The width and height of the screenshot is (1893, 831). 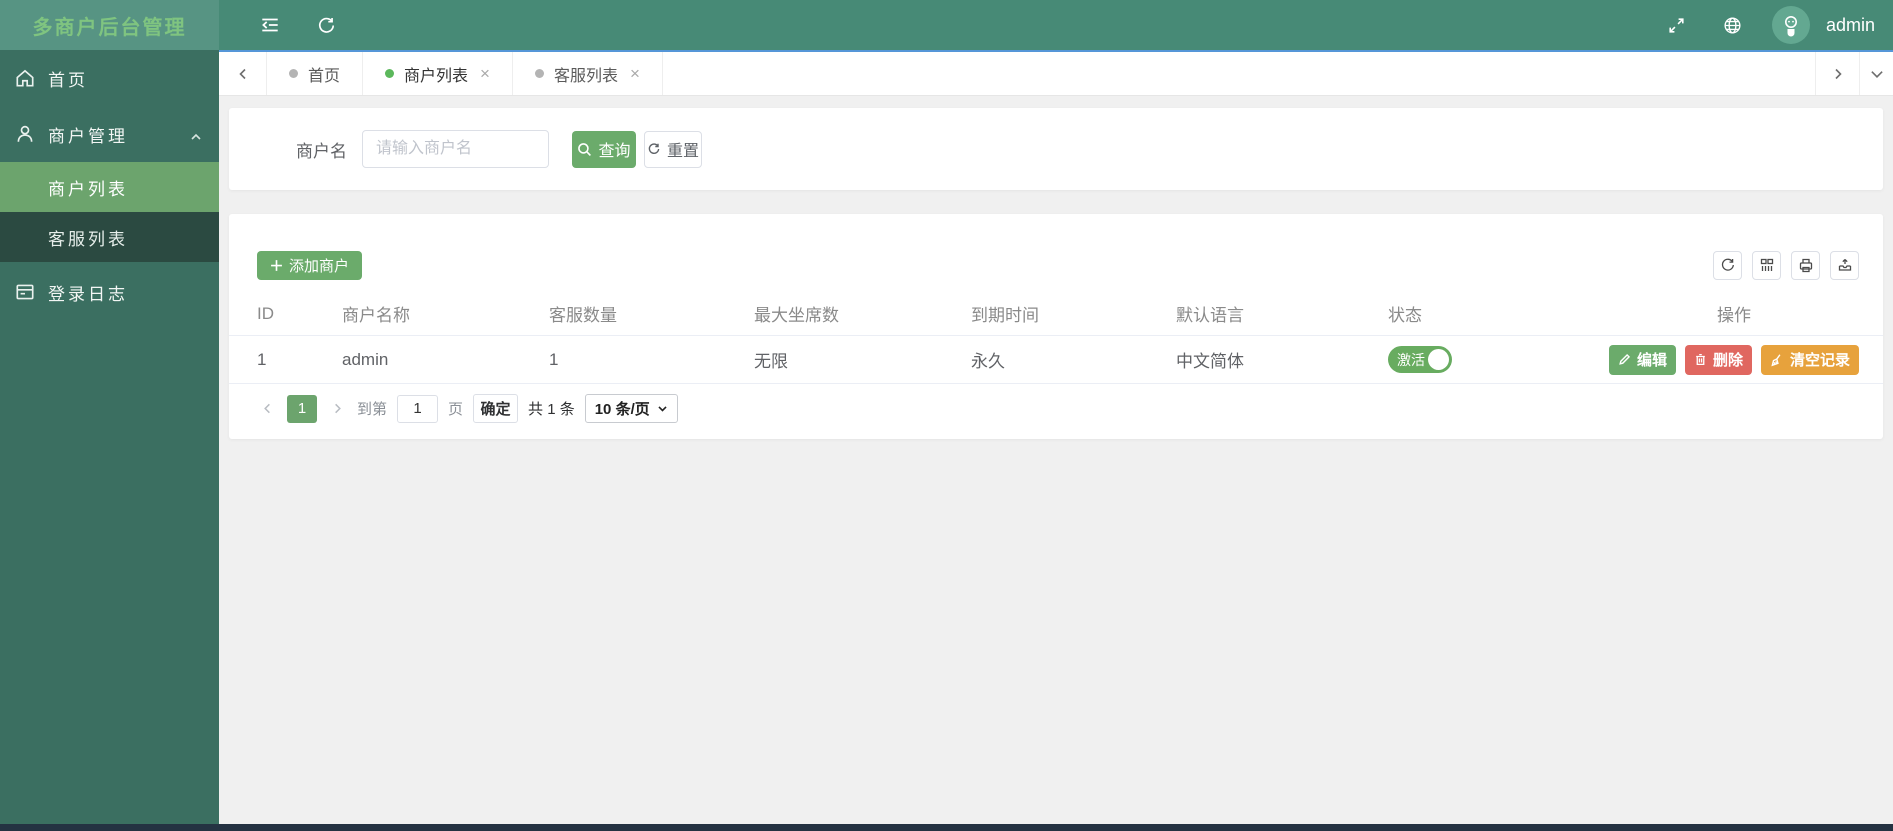 What do you see at coordinates (662, 408) in the screenshot?
I see `chevron-down-icon` at bounding box center [662, 408].